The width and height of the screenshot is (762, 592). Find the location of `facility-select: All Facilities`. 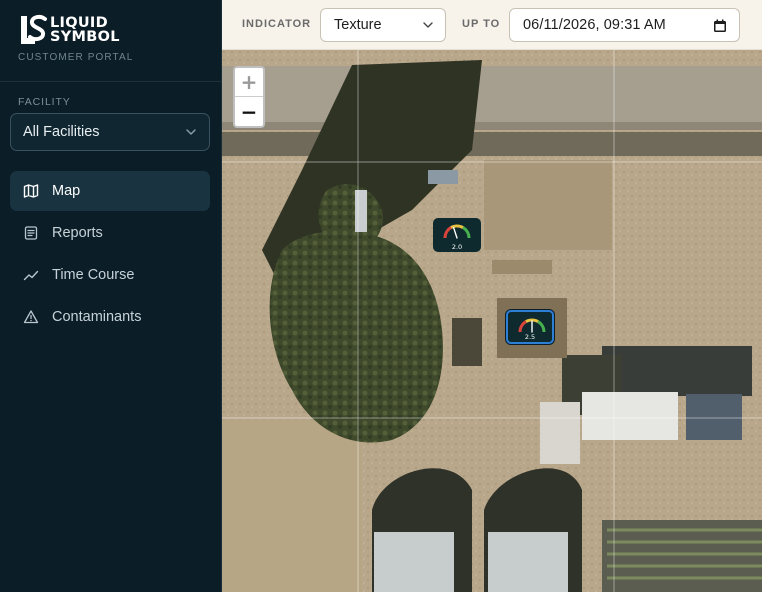

facility-select: All Facilities is located at coordinates (110, 132).